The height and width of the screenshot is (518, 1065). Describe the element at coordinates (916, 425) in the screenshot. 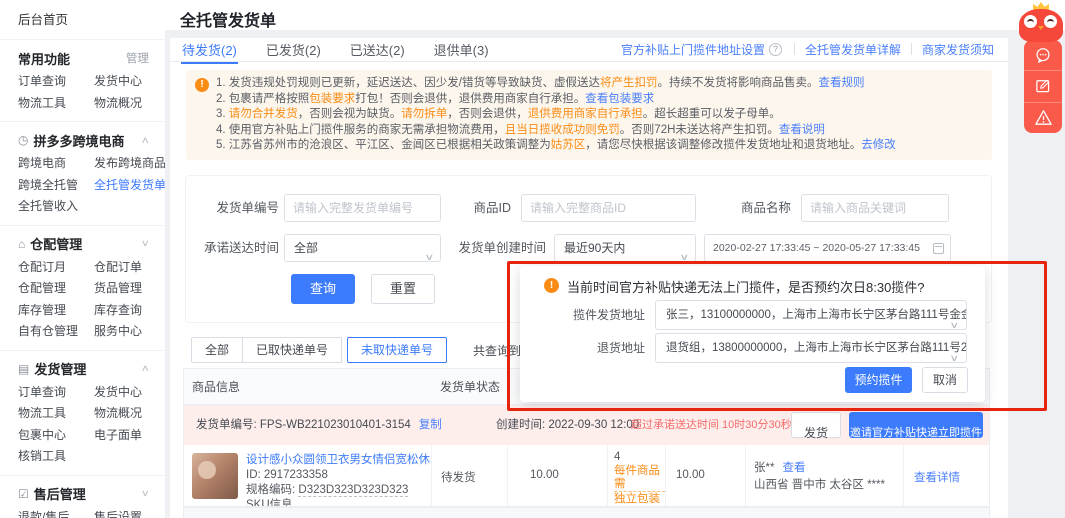

I see `invite-pickup-button: 邀请官方补贴快递立即揽件` at that location.